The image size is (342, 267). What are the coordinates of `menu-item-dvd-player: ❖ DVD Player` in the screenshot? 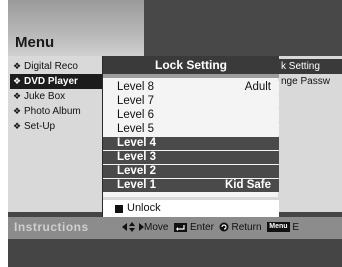 It's located at (56, 81).